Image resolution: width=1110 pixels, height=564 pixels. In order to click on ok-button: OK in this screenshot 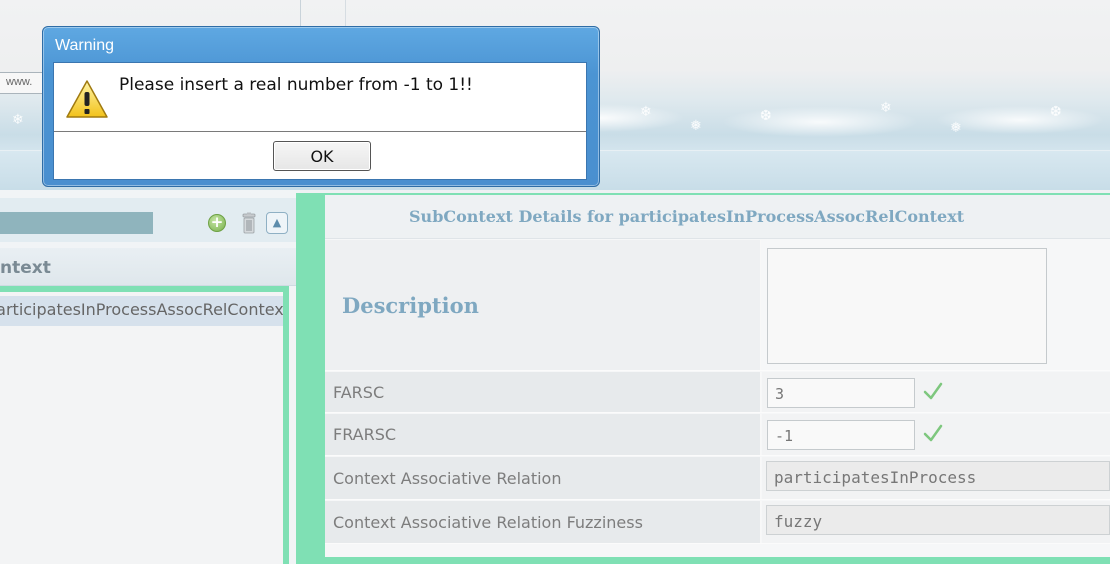, I will do `click(322, 156)`.